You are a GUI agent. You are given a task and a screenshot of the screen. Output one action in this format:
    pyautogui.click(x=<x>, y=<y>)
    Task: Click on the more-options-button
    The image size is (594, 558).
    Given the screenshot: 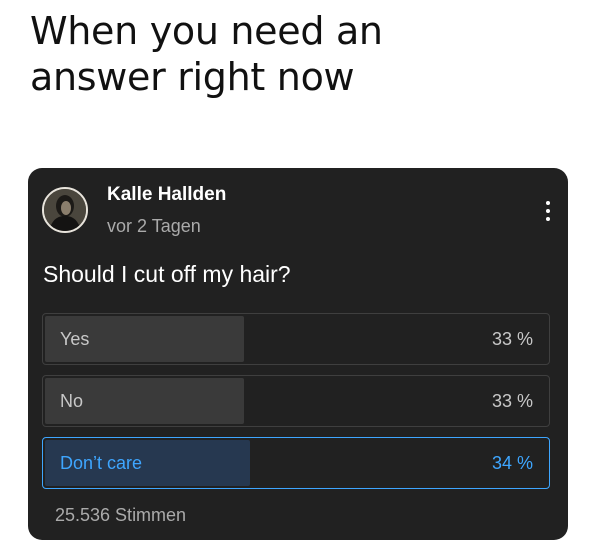 What is the action you would take?
    pyautogui.click(x=548, y=211)
    